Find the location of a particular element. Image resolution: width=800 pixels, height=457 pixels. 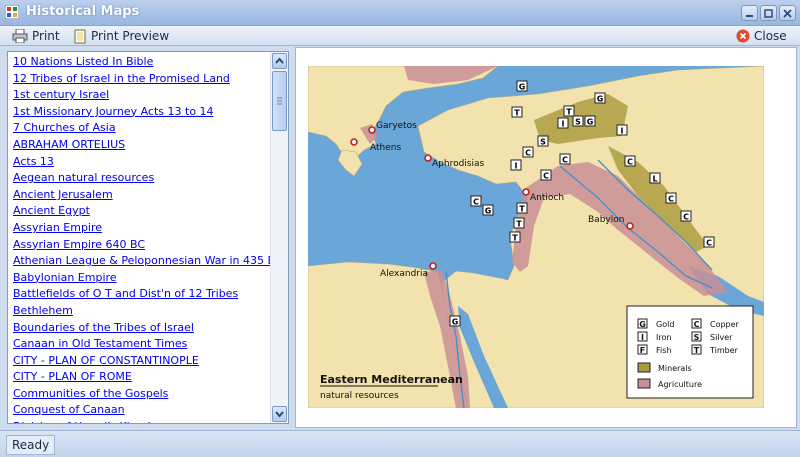

legend-swatch-agriculture is located at coordinates (644, 383).